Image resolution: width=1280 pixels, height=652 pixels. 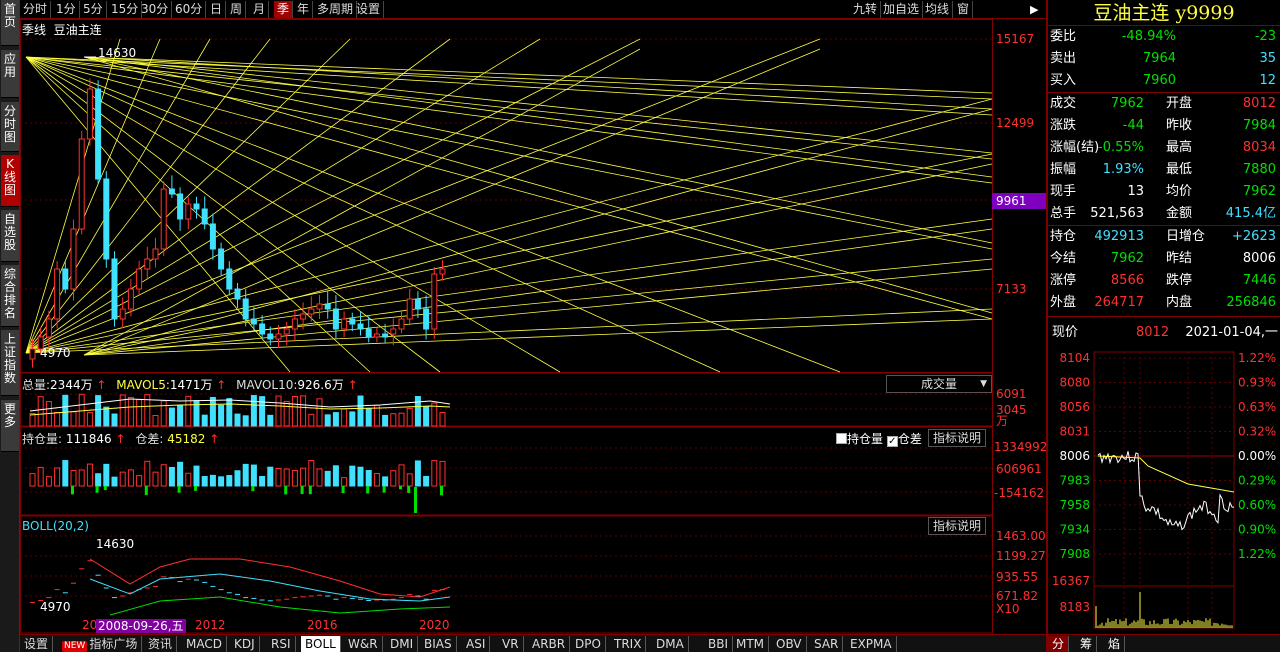 What do you see at coordinates (155, 9) in the screenshot?
I see `period-tab-4: 30分` at bounding box center [155, 9].